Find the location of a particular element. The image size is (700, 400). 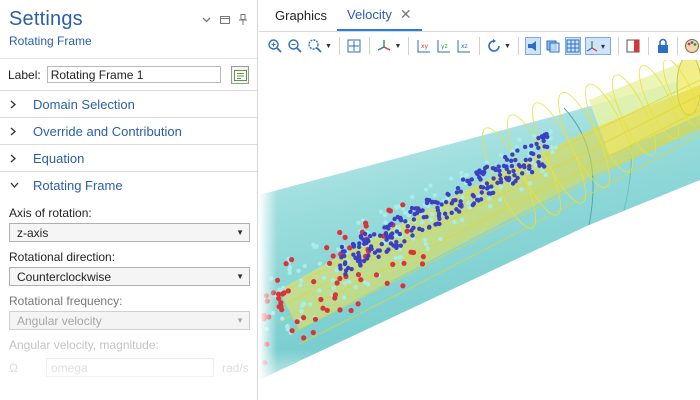

minimize-icon is located at coordinates (225, 19).